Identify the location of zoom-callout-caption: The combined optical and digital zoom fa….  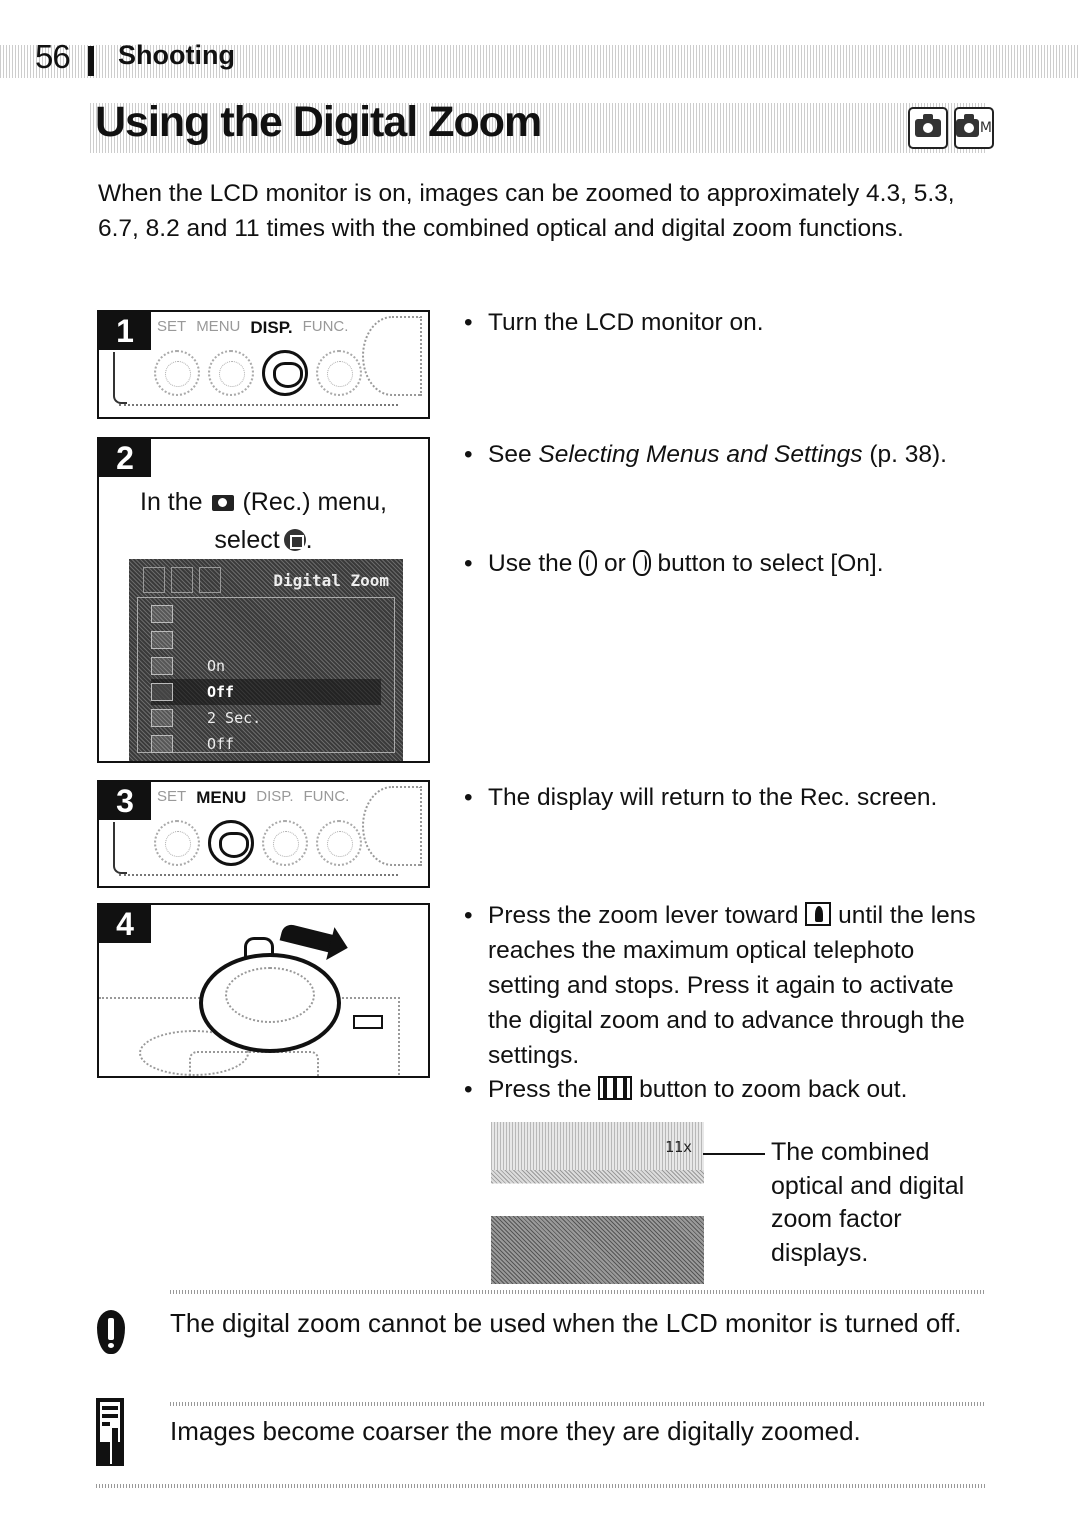
(868, 1202).